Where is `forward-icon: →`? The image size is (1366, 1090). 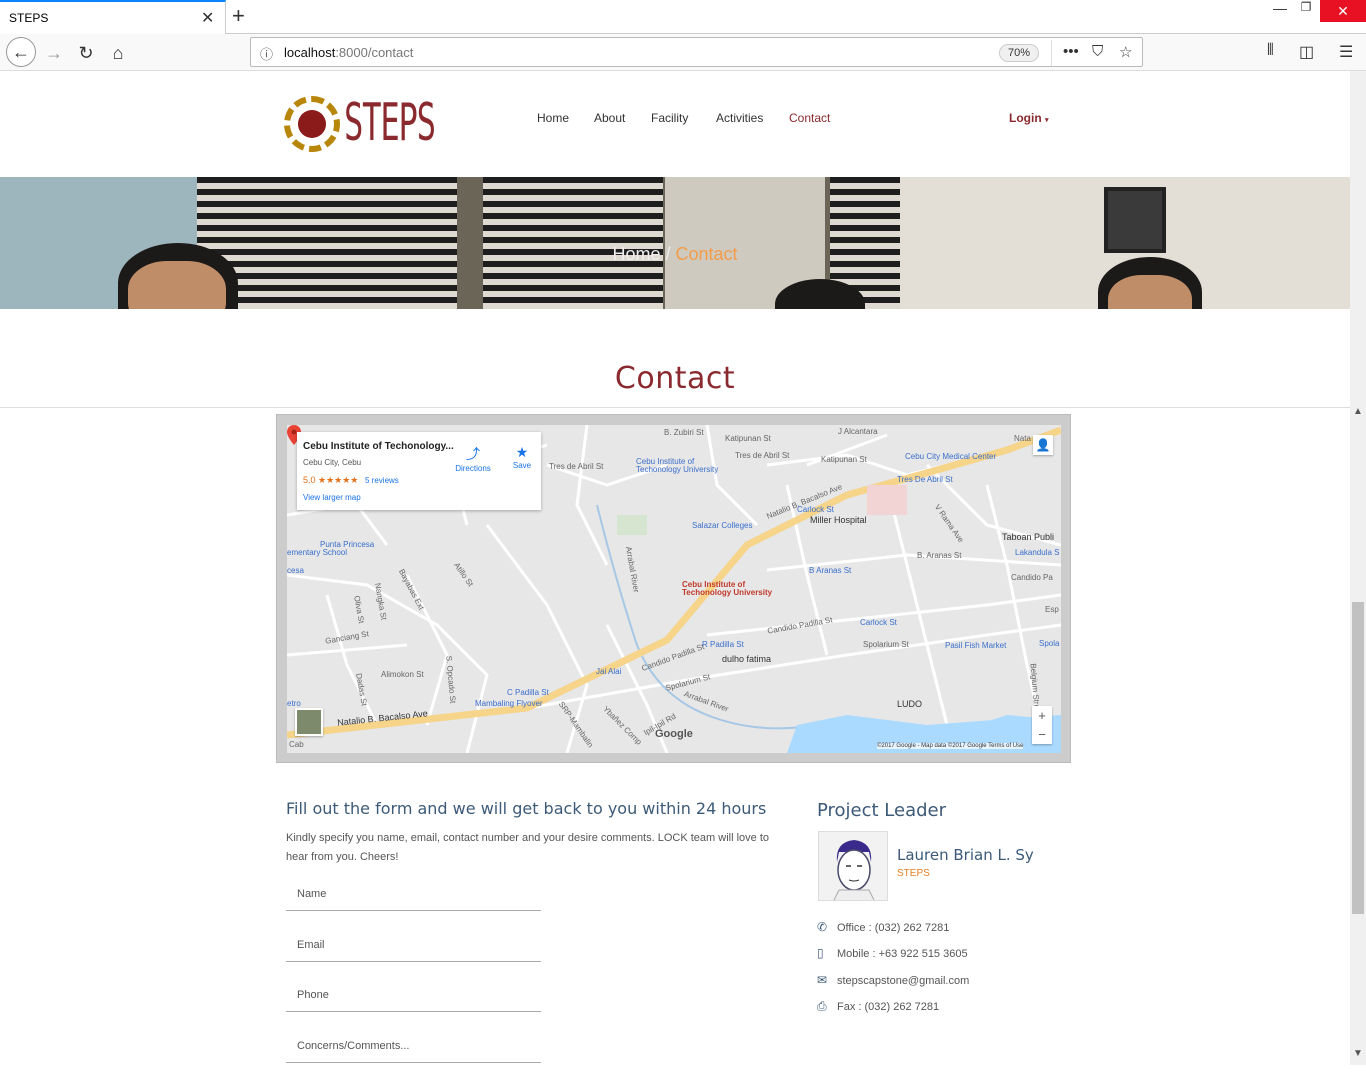 forward-icon: → is located at coordinates (54, 53).